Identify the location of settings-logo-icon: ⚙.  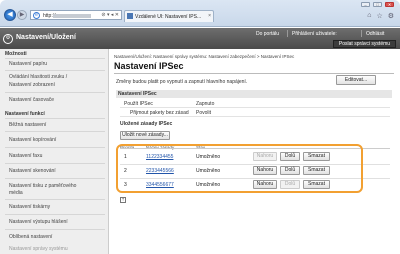
(8, 39).